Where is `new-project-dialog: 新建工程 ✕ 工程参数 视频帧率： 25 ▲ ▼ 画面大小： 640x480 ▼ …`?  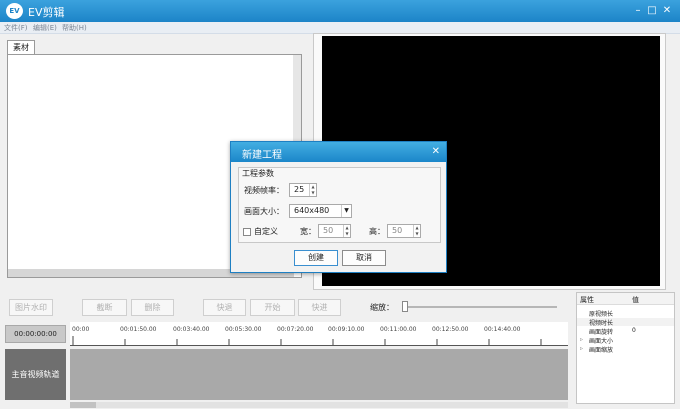 new-project-dialog: 新建工程 ✕ 工程参数 视频帧率： 25 ▲ ▼ 画面大小： 640x480 ▼ … is located at coordinates (338, 207).